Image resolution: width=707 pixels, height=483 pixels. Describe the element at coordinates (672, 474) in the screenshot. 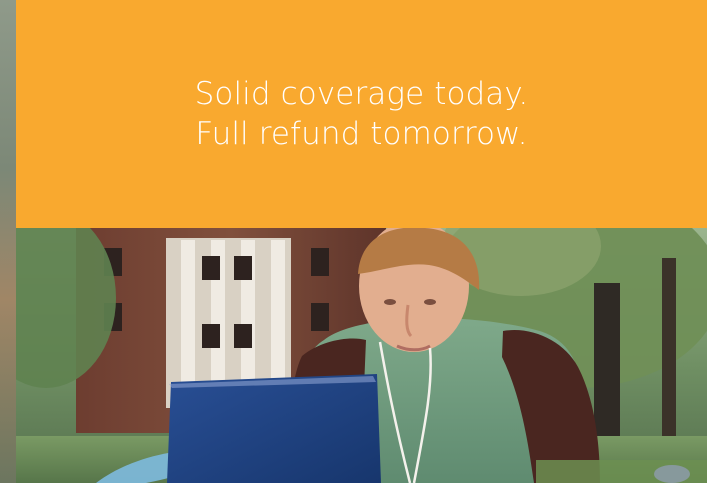

I see `bag-foreground` at that location.